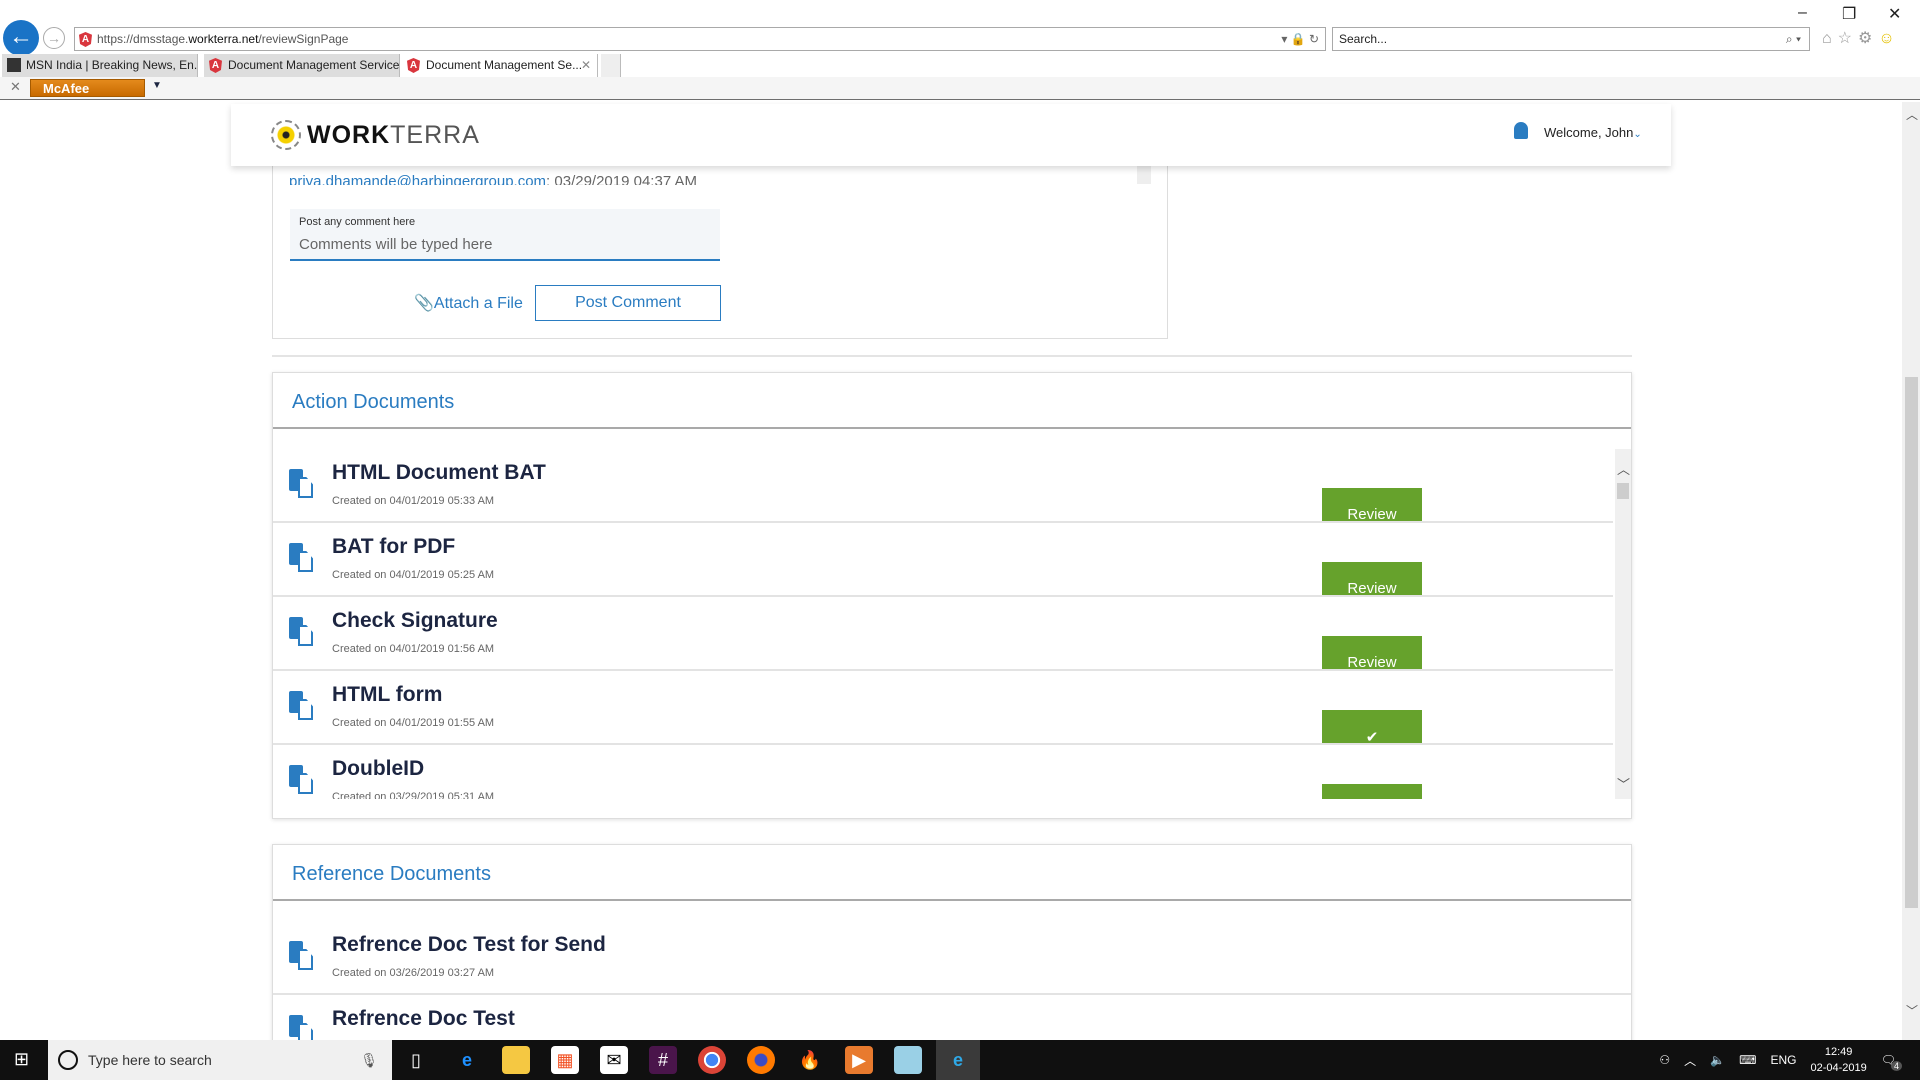 This screenshot has height=1080, width=1920. I want to click on language-indicator: ENG, so click(1783, 1060).